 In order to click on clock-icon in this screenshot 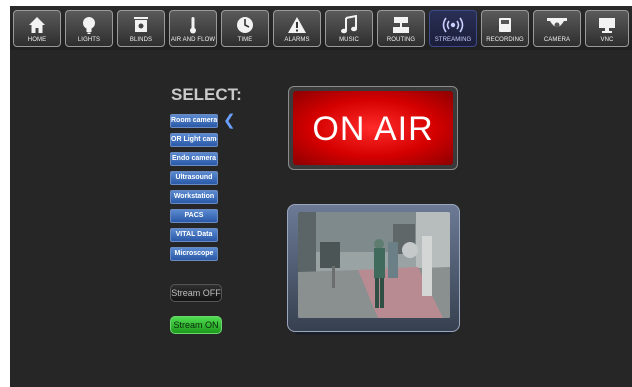, I will do `click(245, 25)`.